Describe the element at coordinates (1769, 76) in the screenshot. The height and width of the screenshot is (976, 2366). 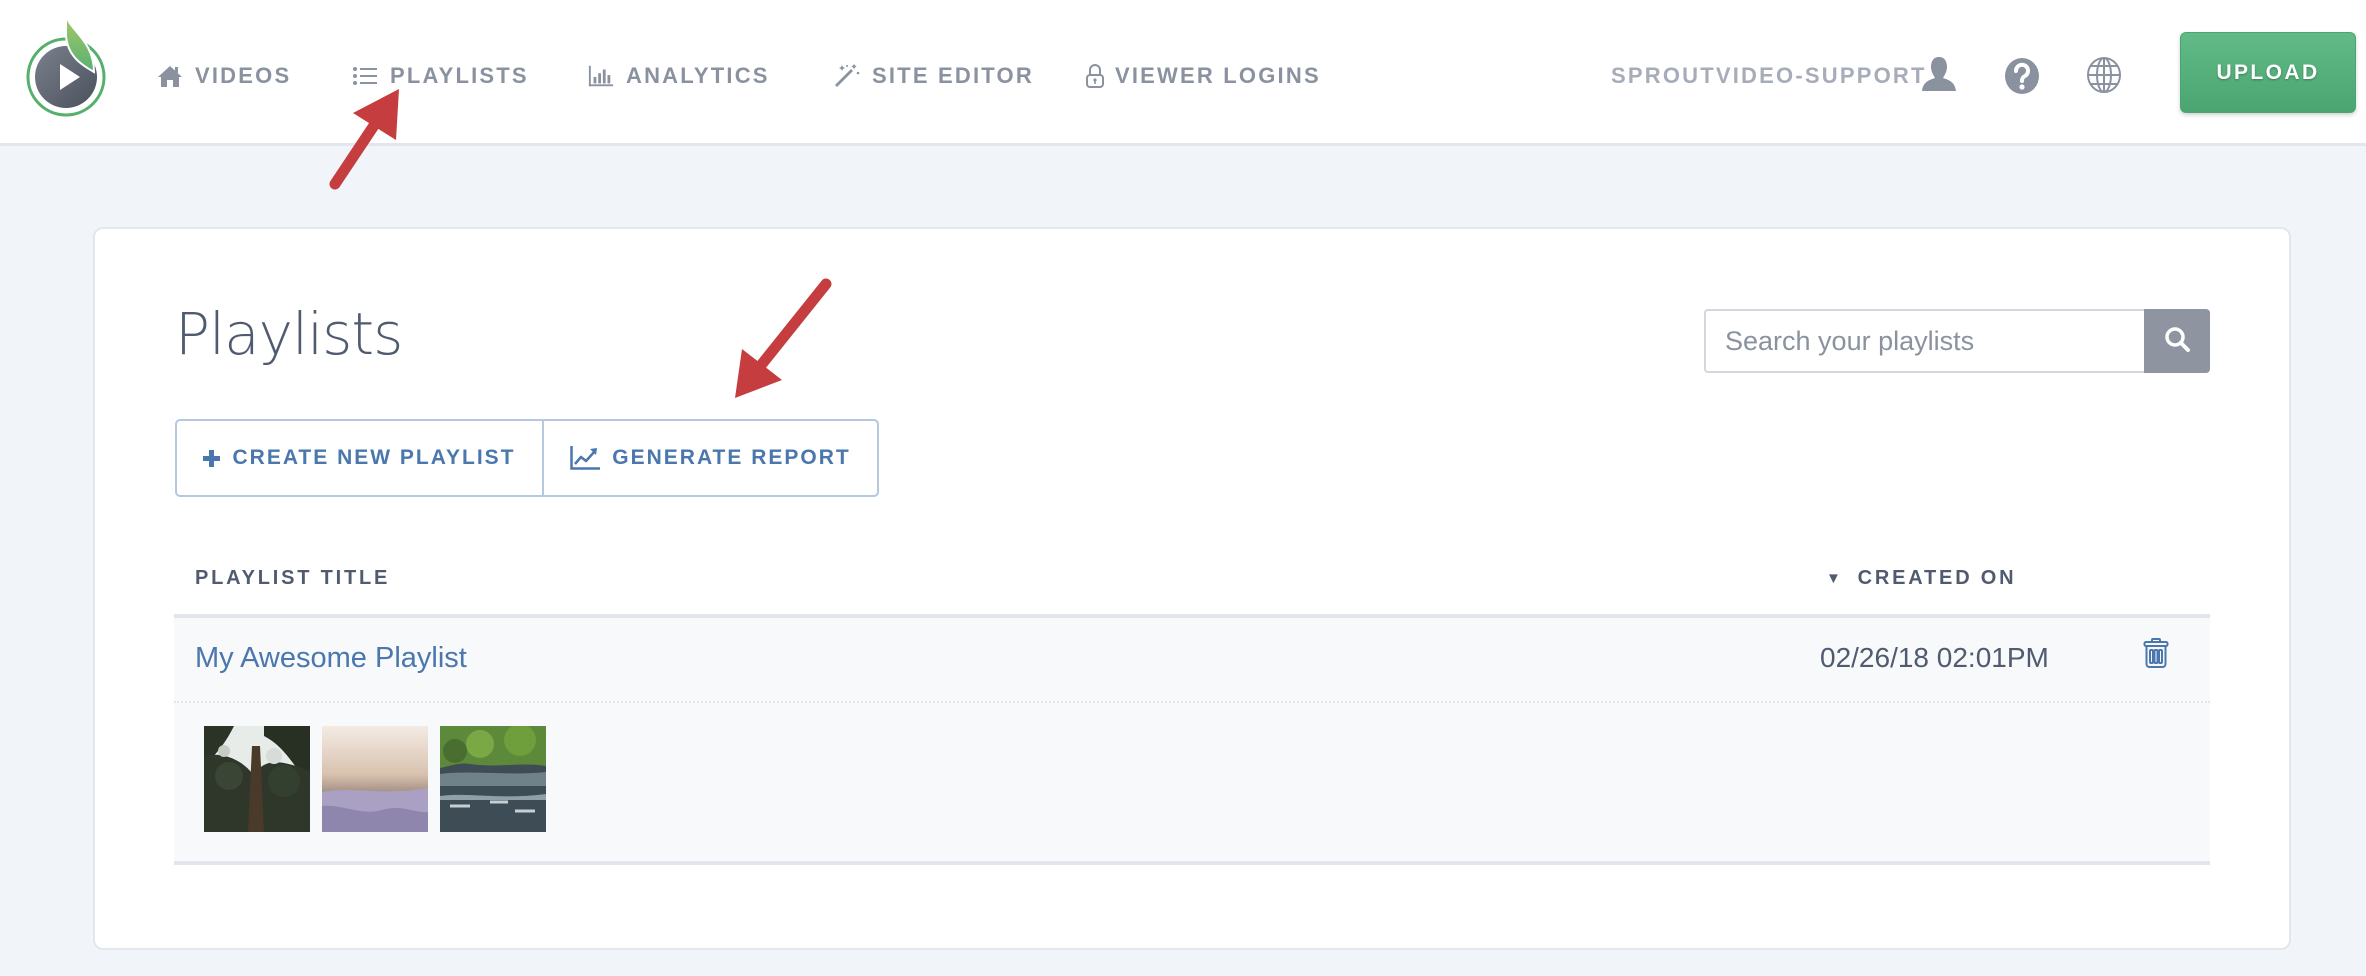
I see `account-username: SPROUTVIDEO-SUPPORT` at that location.